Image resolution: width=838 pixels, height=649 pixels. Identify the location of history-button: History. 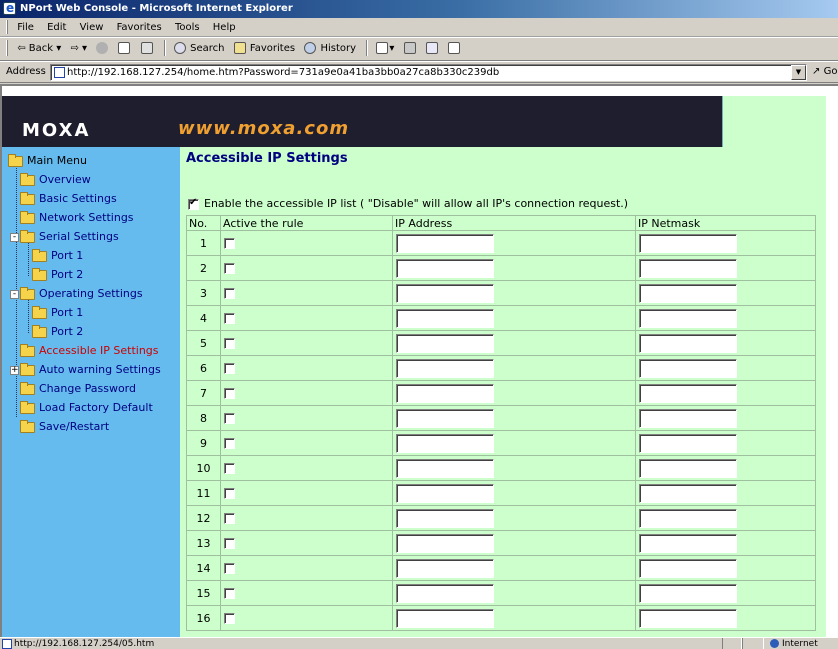
(331, 48).